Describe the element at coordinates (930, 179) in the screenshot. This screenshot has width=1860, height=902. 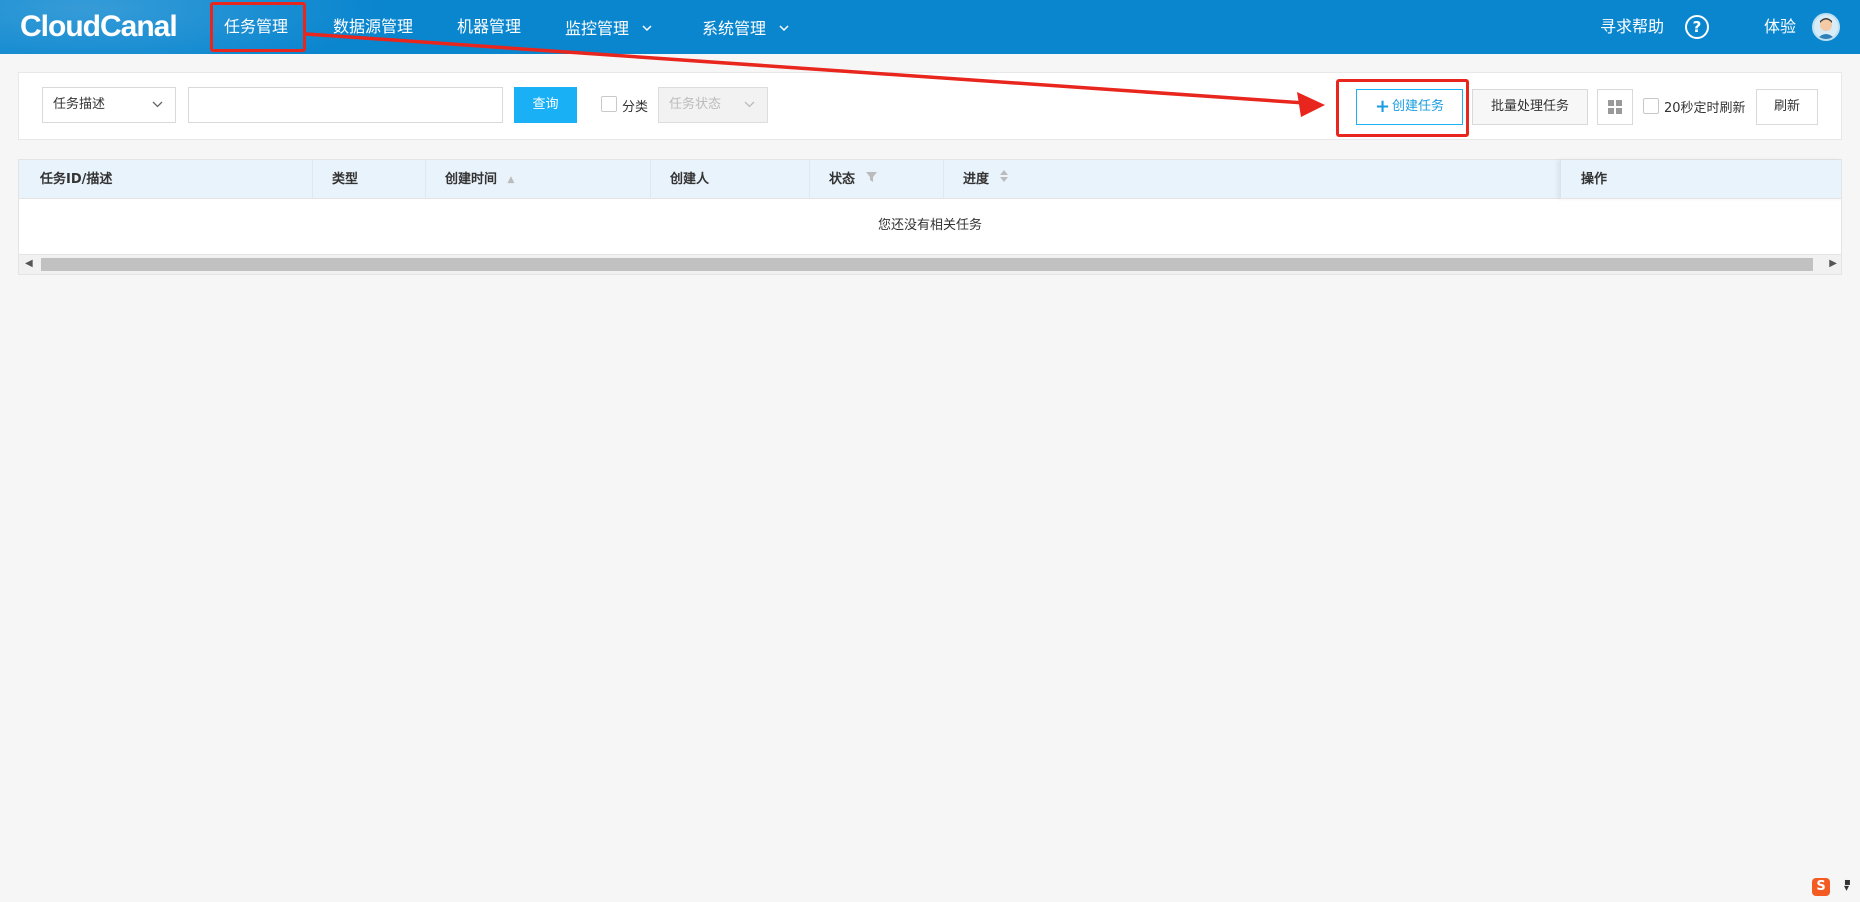
I see `table-header: 任务ID/描述 类型 创建时间 ▲ 创建人 状态 进度 操作` at that location.